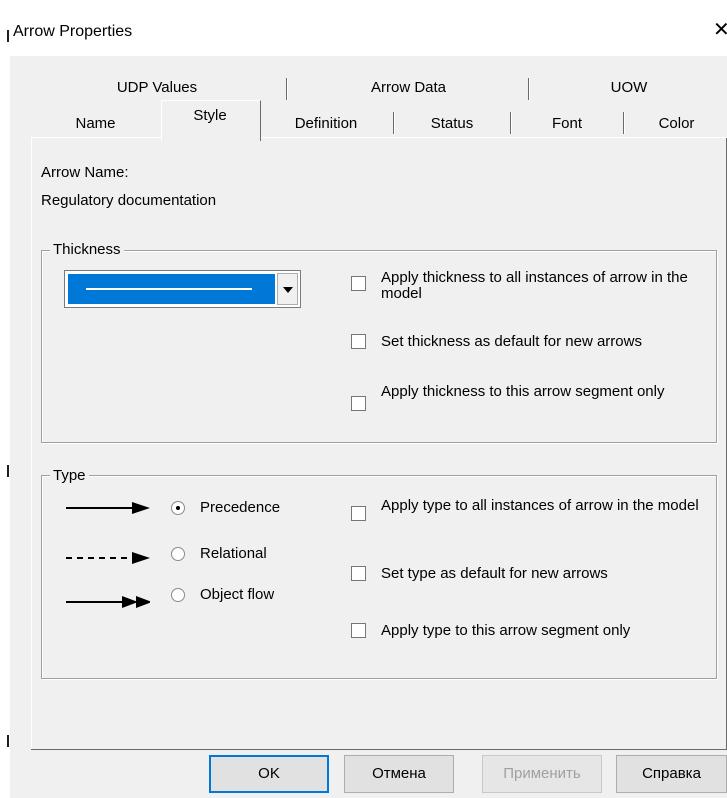  Describe the element at coordinates (368, 32) in the screenshot. I see `title-bar: Arrow Properties ✕` at that location.